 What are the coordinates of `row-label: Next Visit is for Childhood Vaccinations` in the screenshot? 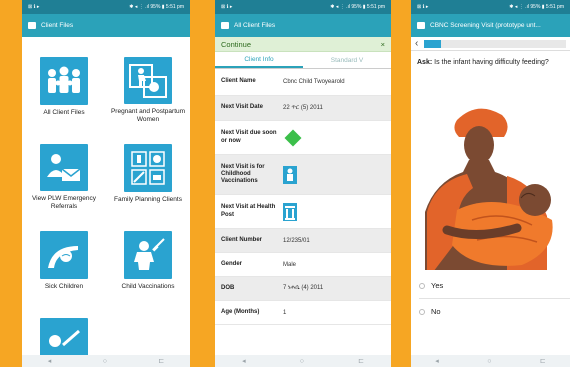 It's located at (243, 174).